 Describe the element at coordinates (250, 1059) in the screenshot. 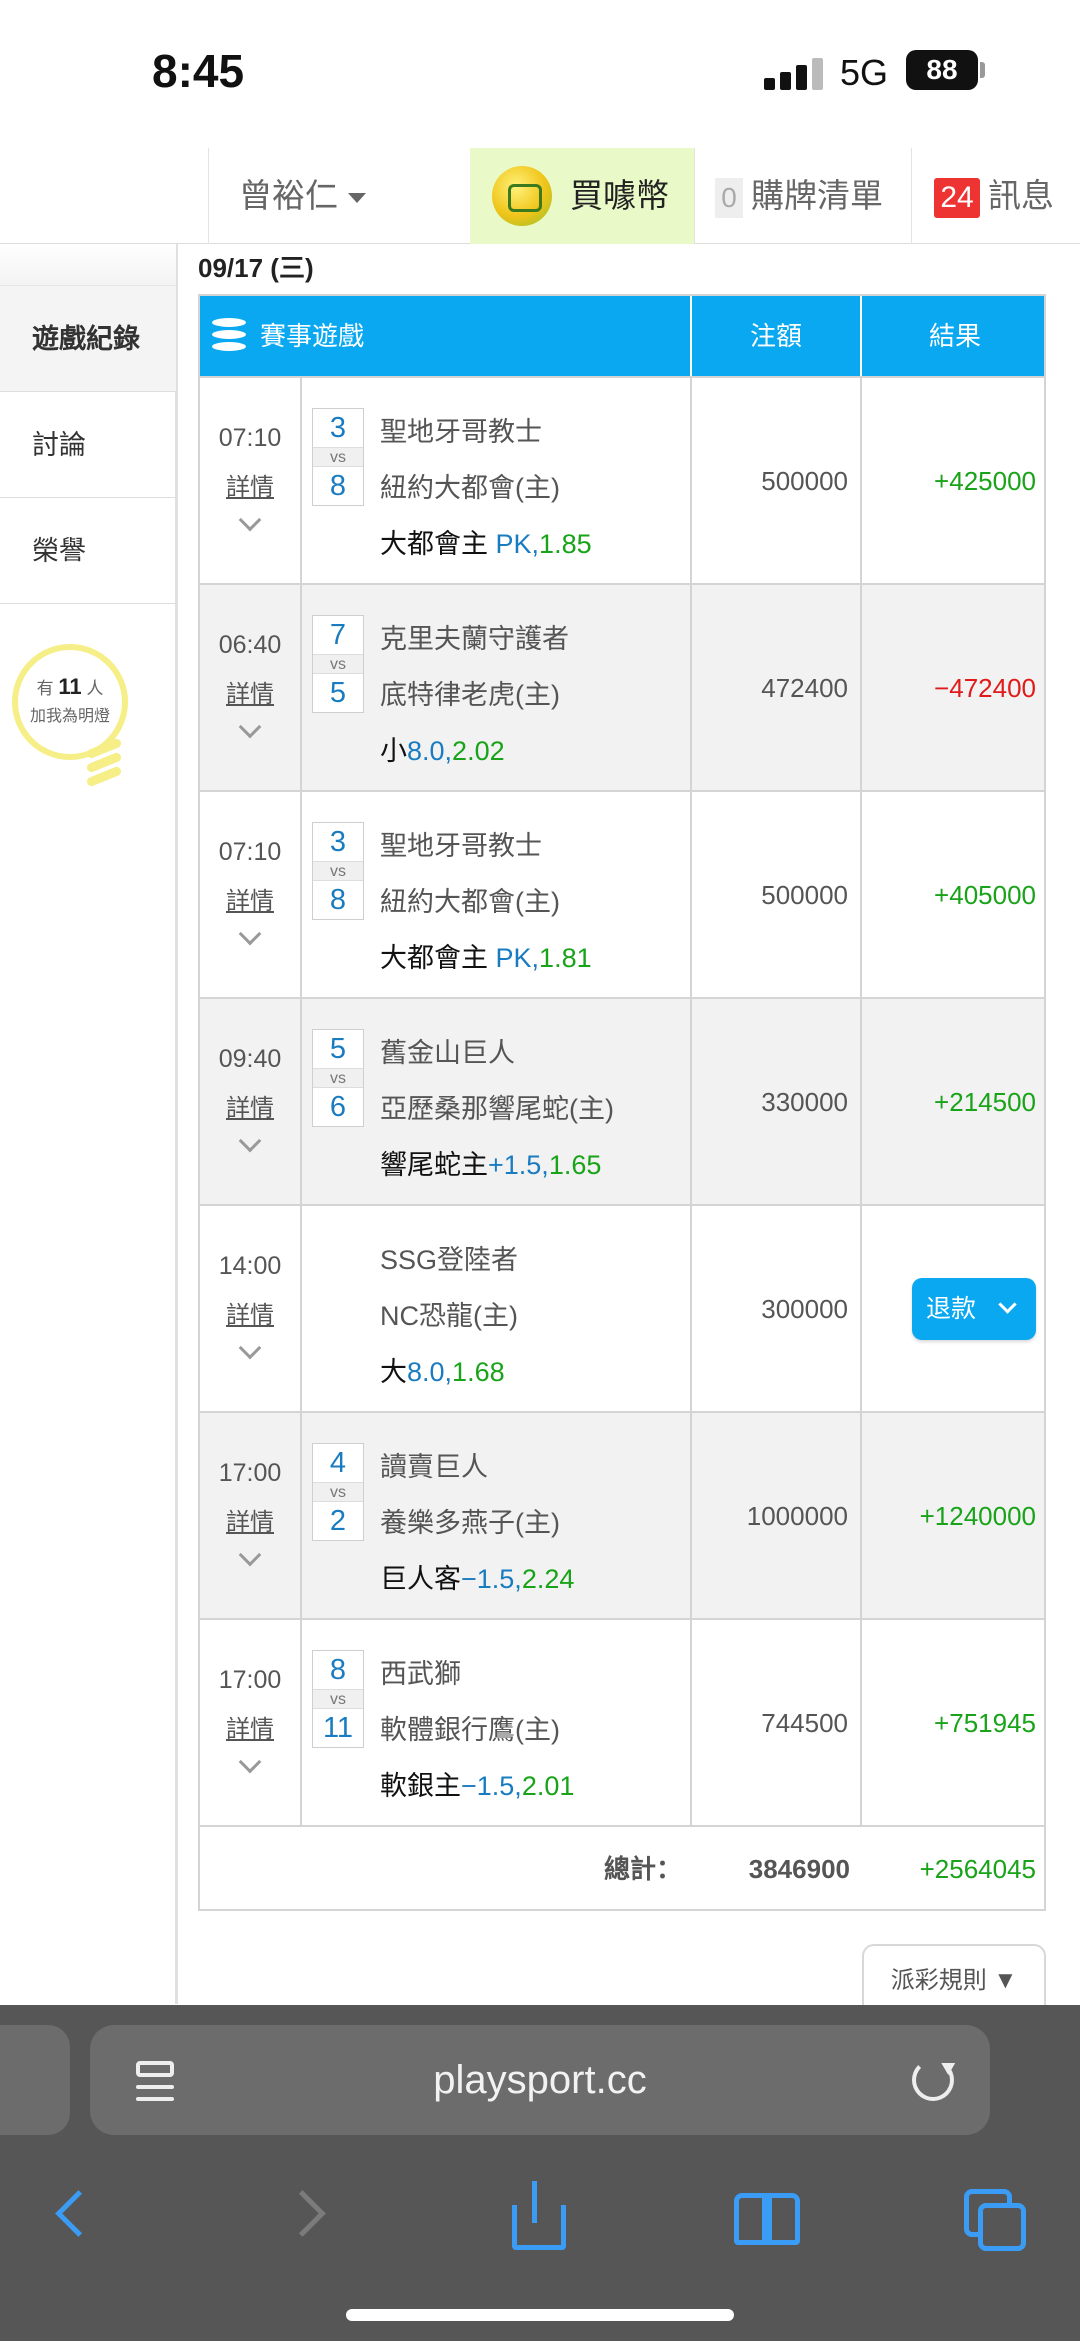

I see `game-time: 09:40` at that location.